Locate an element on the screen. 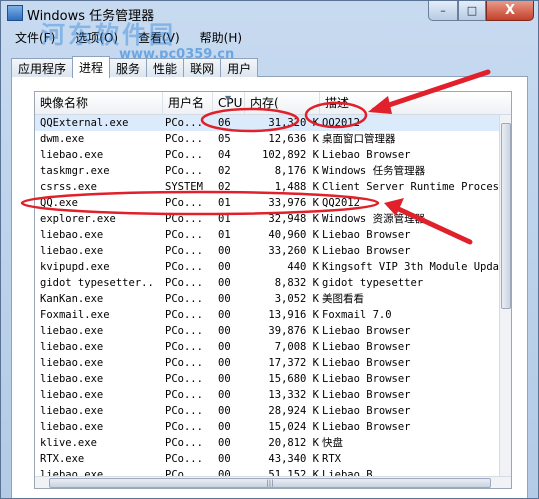  cell-image-name: taskmgr.exe is located at coordinates (75, 171).